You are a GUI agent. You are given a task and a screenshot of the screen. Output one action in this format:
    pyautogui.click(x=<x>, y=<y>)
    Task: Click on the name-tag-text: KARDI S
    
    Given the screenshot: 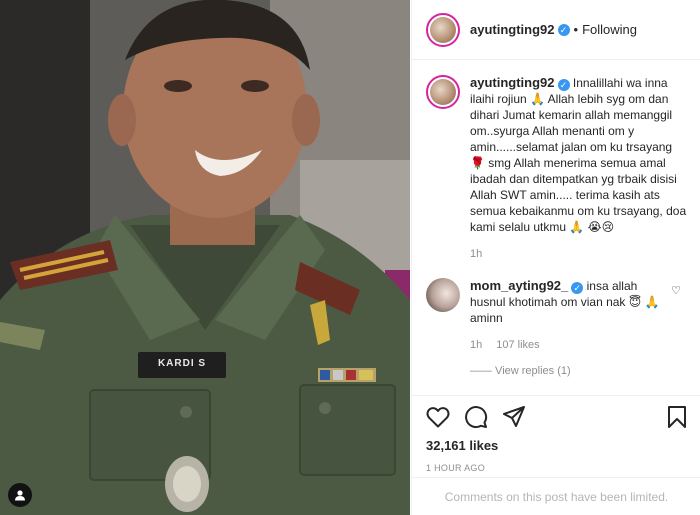 What is the action you would take?
    pyautogui.click(x=182, y=363)
    